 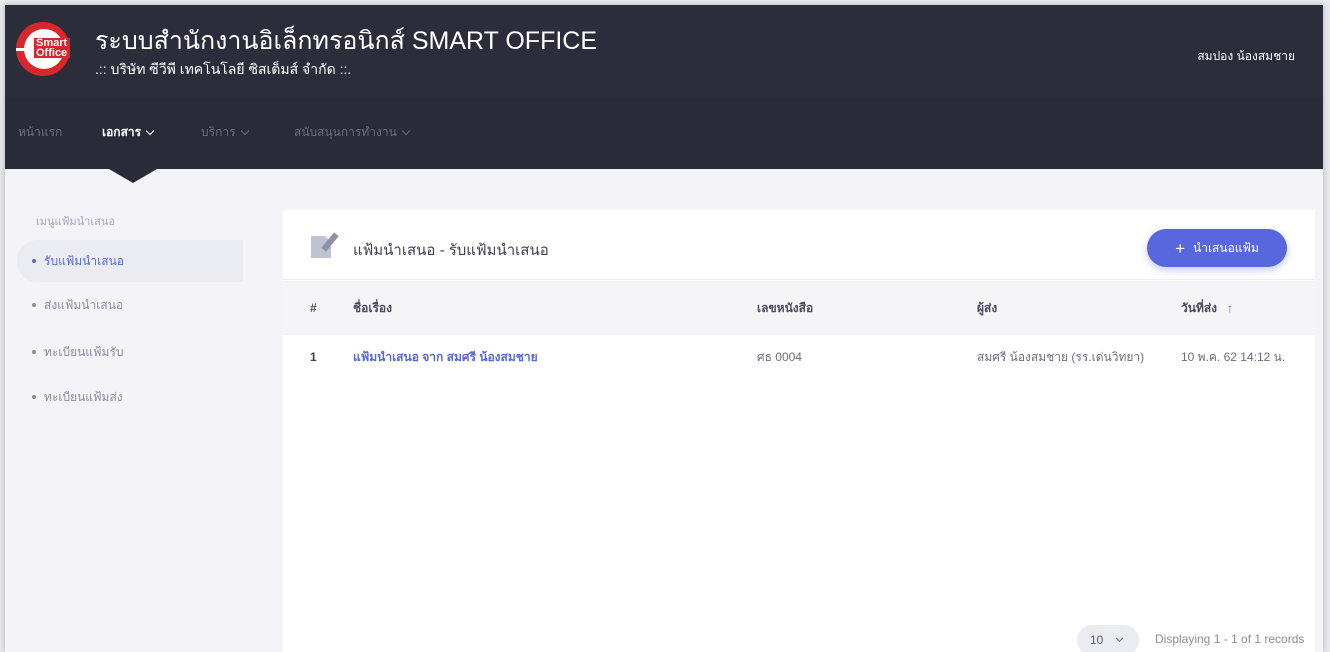 I want to click on nav-item-home: หน้าแรก, so click(x=40, y=132).